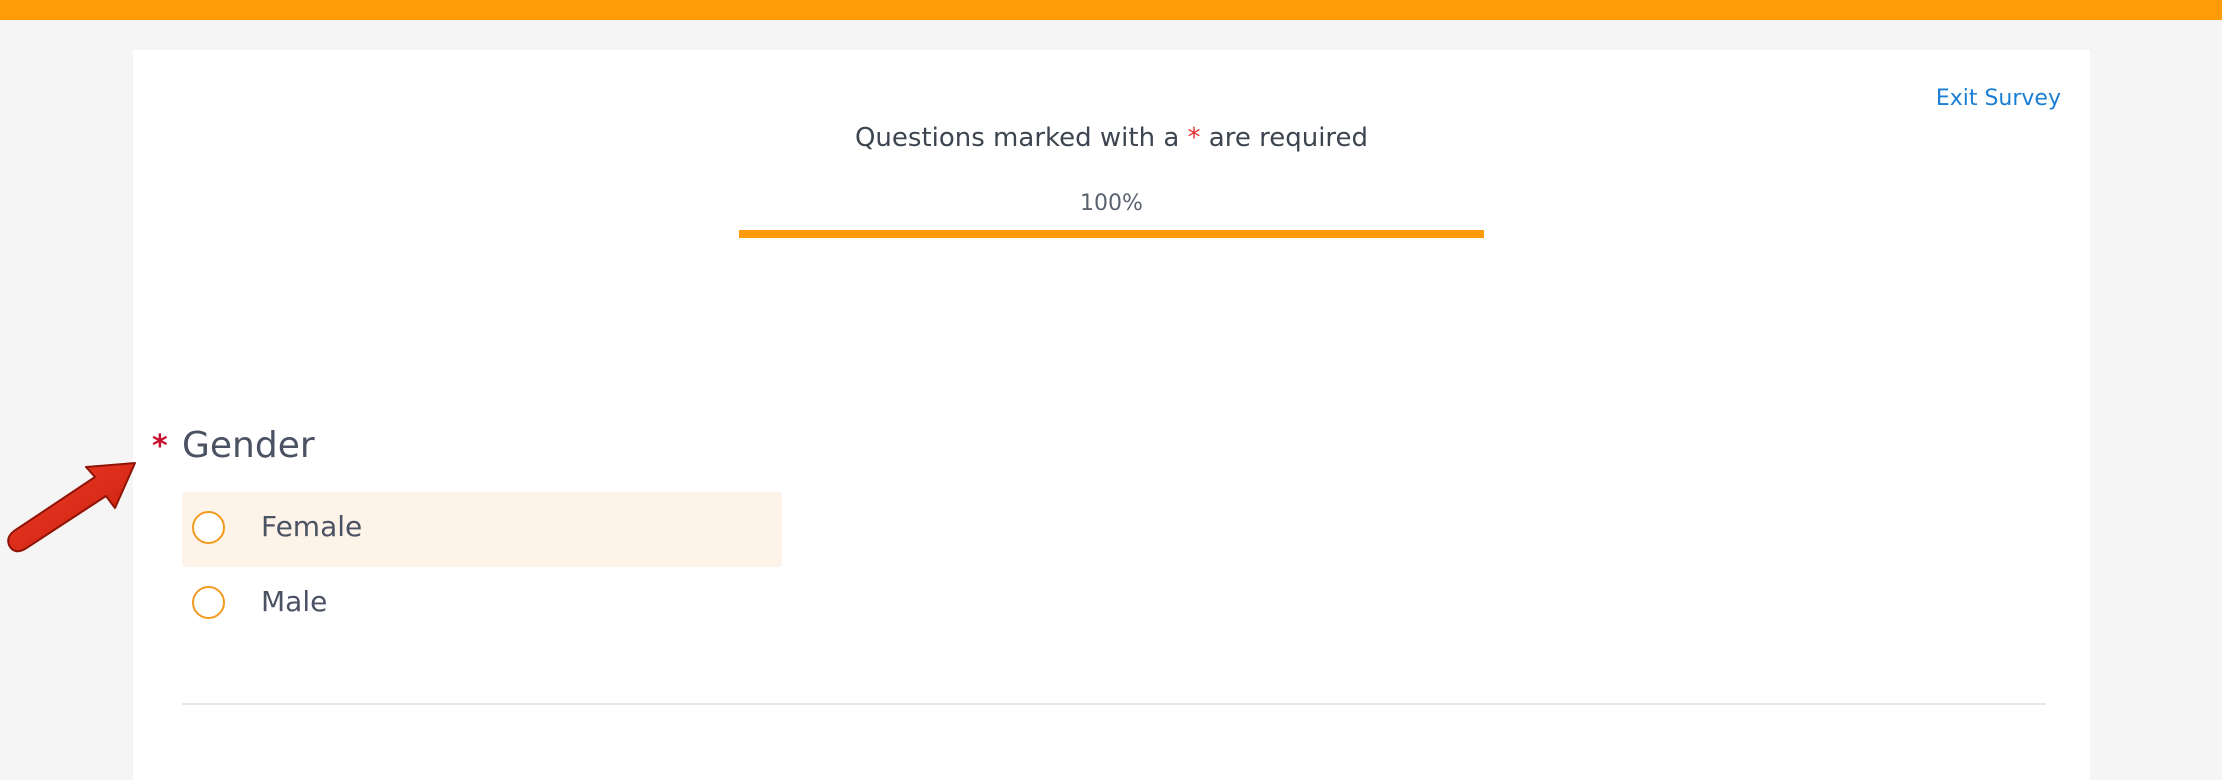 The image size is (2222, 780). Describe the element at coordinates (1194, 138) in the screenshot. I see `required-star: *` at that location.